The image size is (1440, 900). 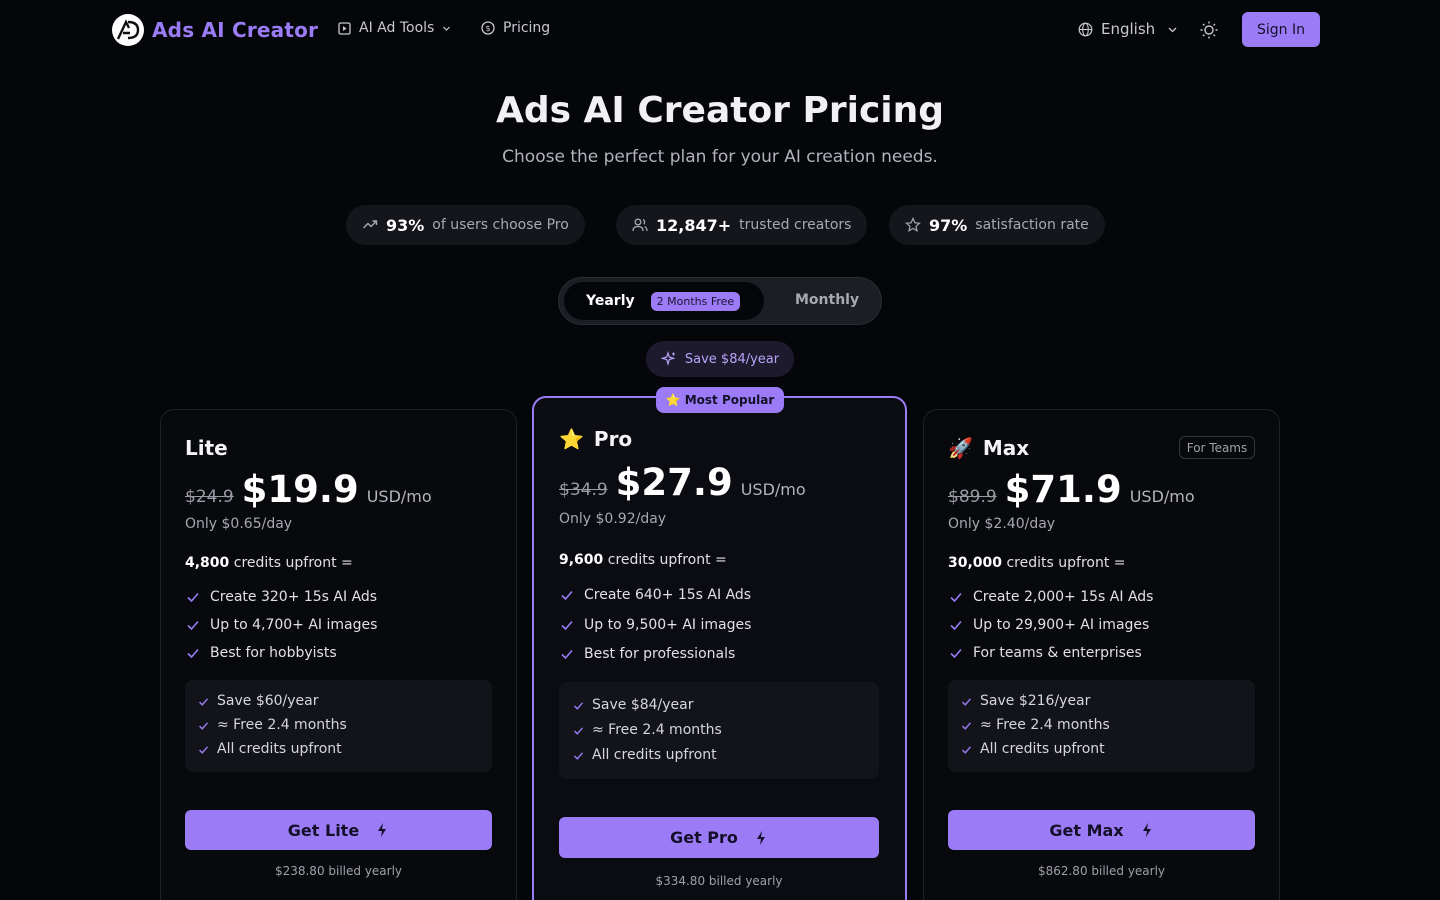 What do you see at coordinates (613, 439) in the screenshot?
I see `plan-name-text: Pro` at bounding box center [613, 439].